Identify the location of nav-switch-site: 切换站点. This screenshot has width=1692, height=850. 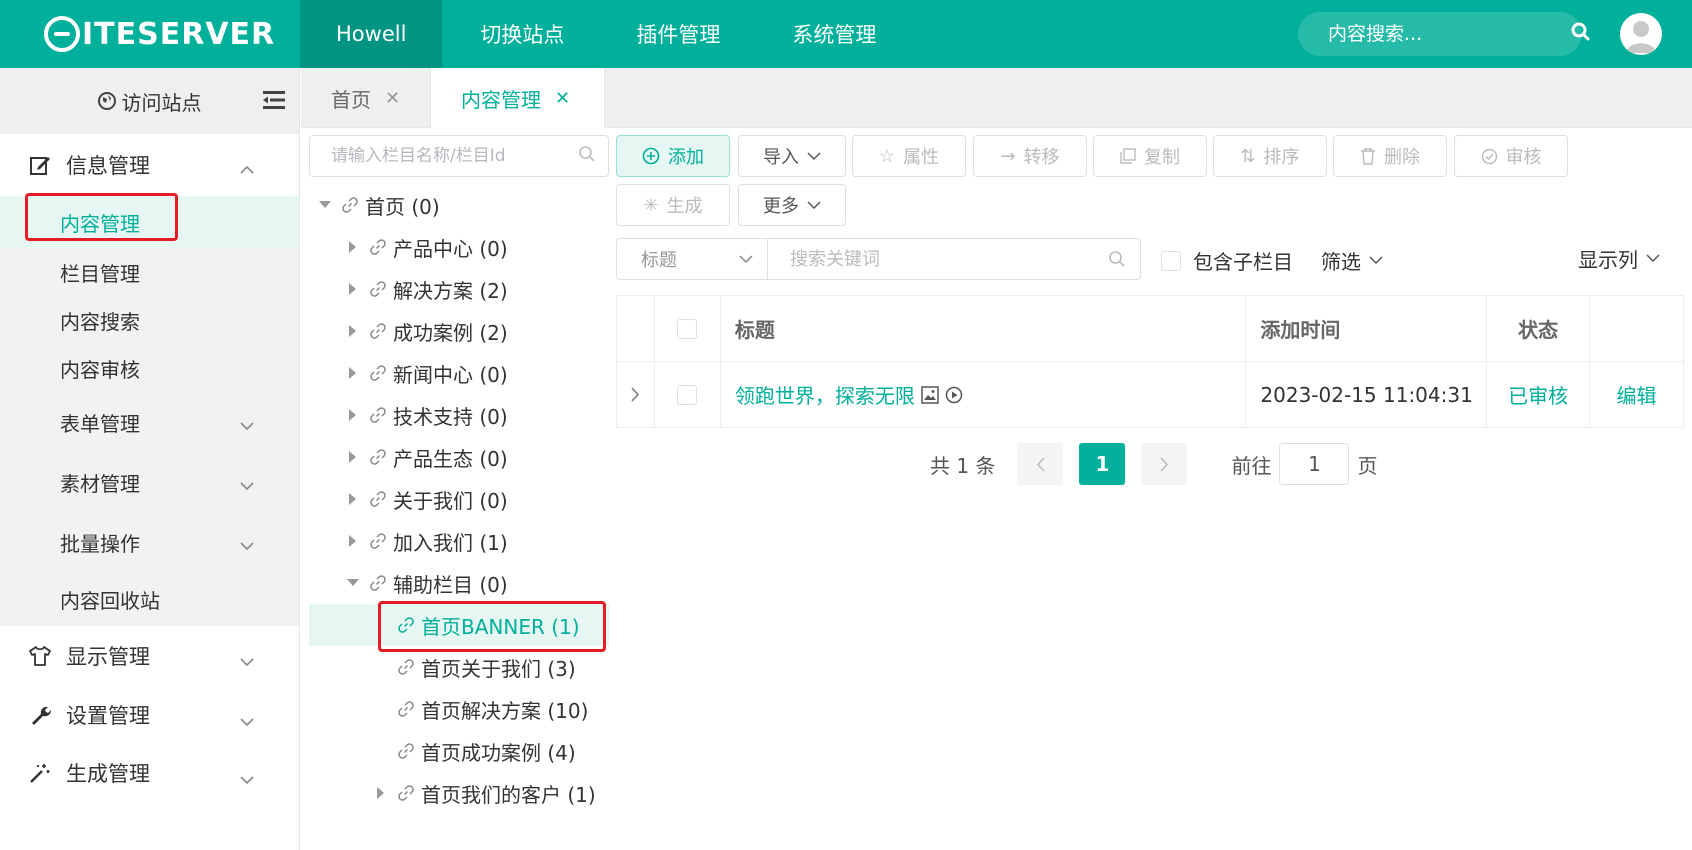
(521, 34).